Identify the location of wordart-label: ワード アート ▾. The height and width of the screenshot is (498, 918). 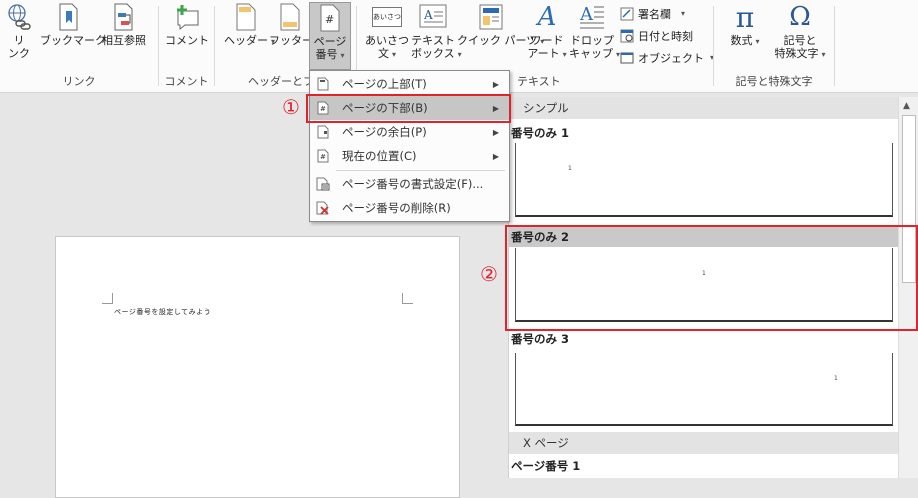
(547, 47).